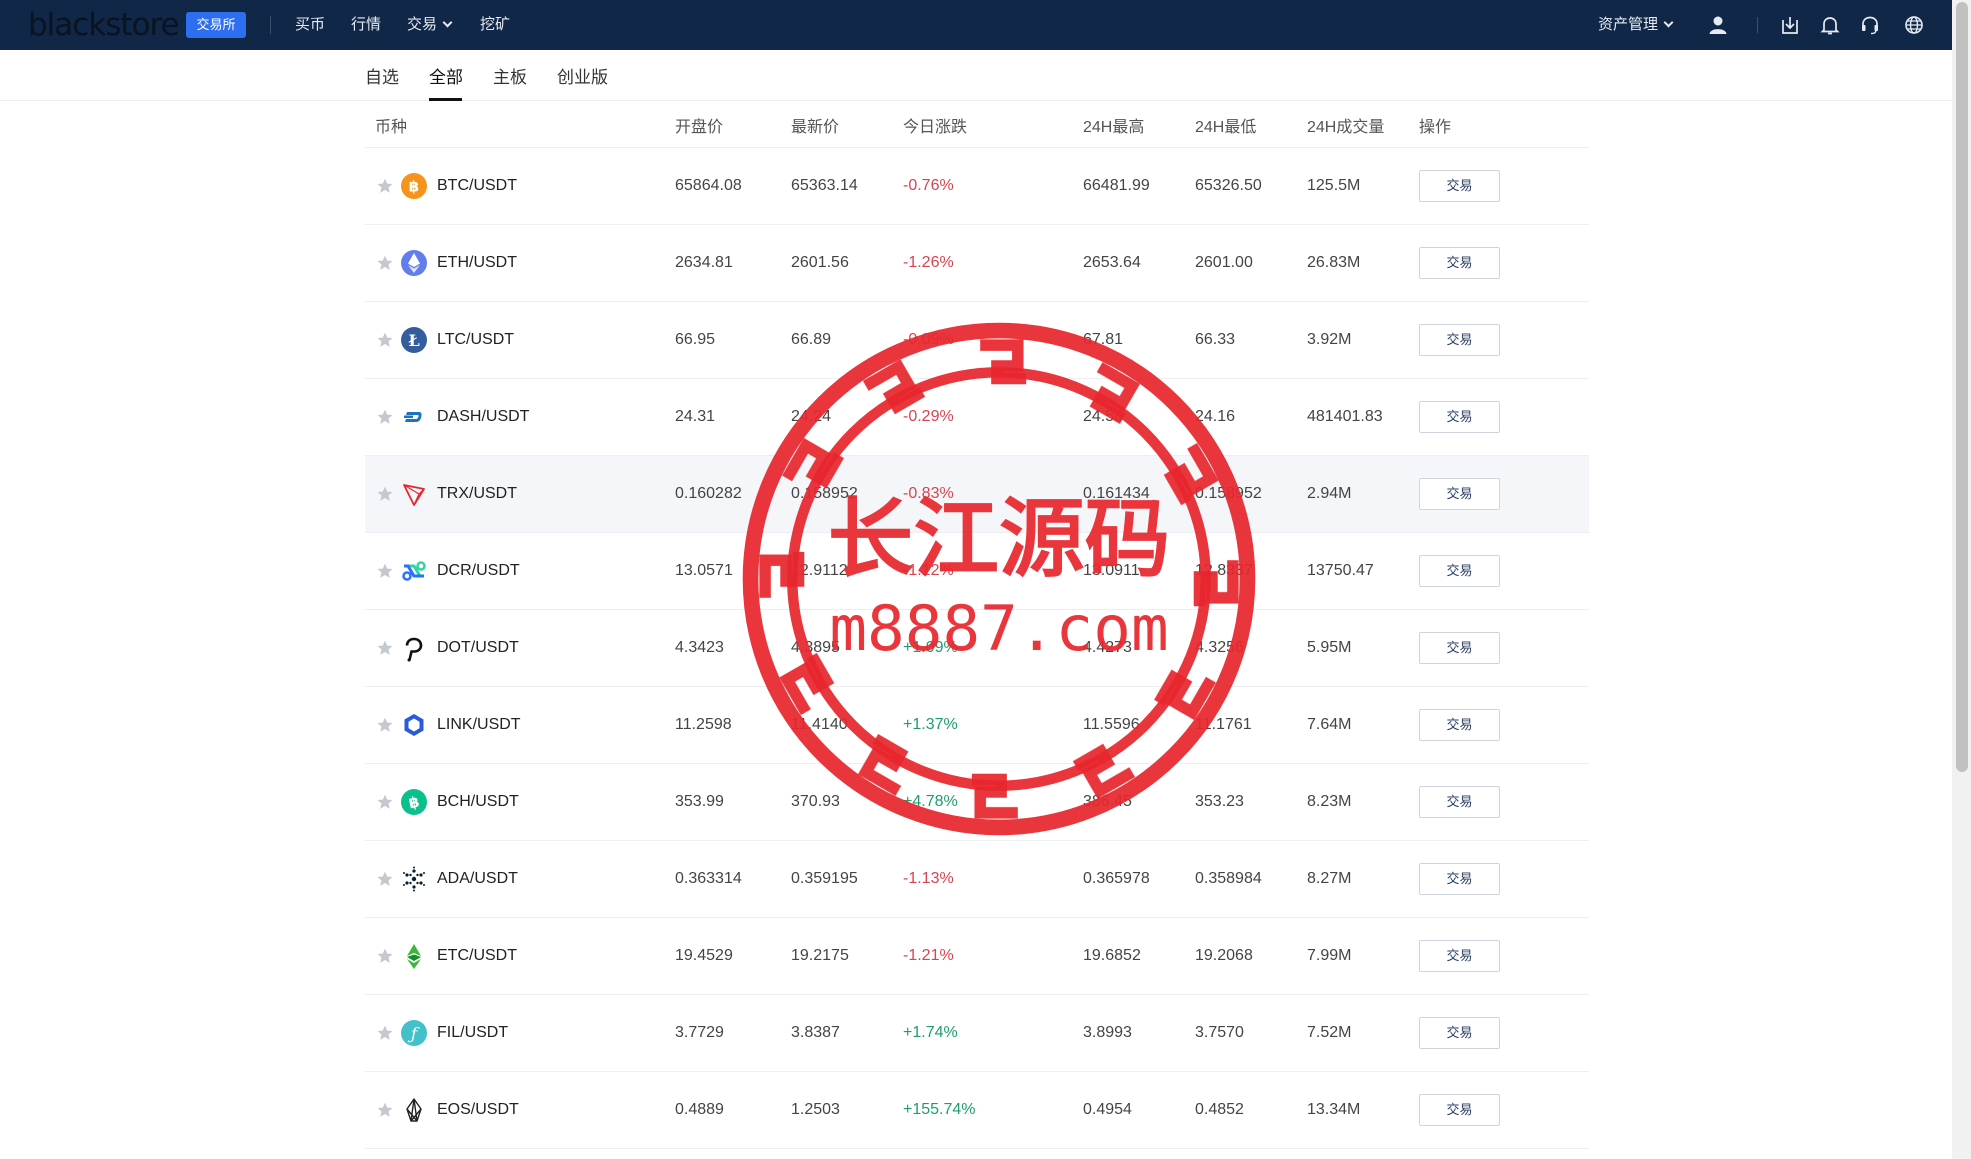 The width and height of the screenshot is (1971, 1159). Describe the element at coordinates (708, 185) in the screenshot. I see `cell-open-price: 65864.08` at that location.